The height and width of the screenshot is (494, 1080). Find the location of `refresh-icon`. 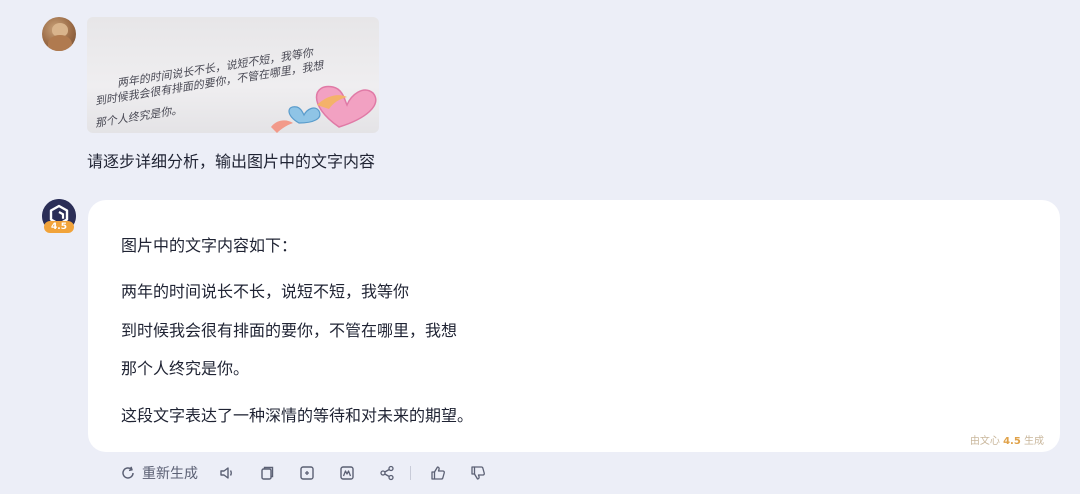

refresh-icon is located at coordinates (128, 472).